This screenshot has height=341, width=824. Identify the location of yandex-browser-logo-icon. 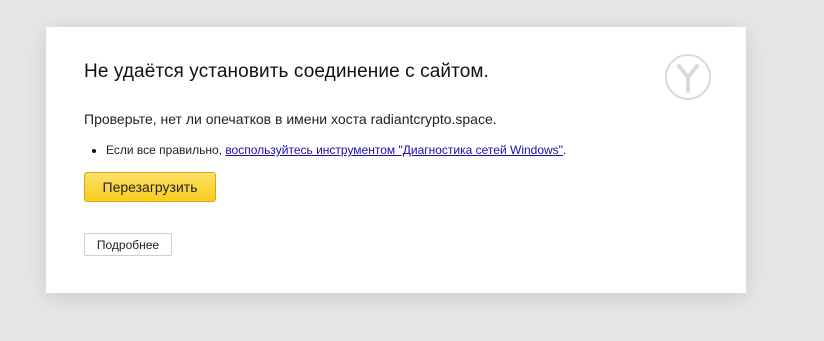
(688, 77).